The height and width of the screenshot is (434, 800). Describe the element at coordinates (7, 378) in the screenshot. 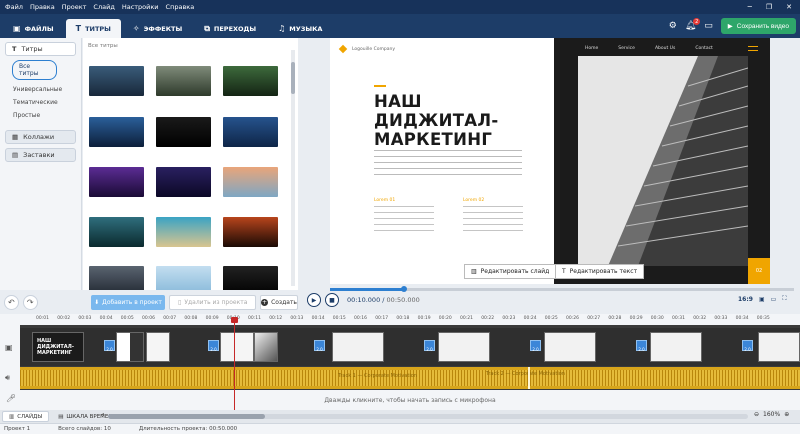

I see `speaker-icon: 🔊︎` at that location.